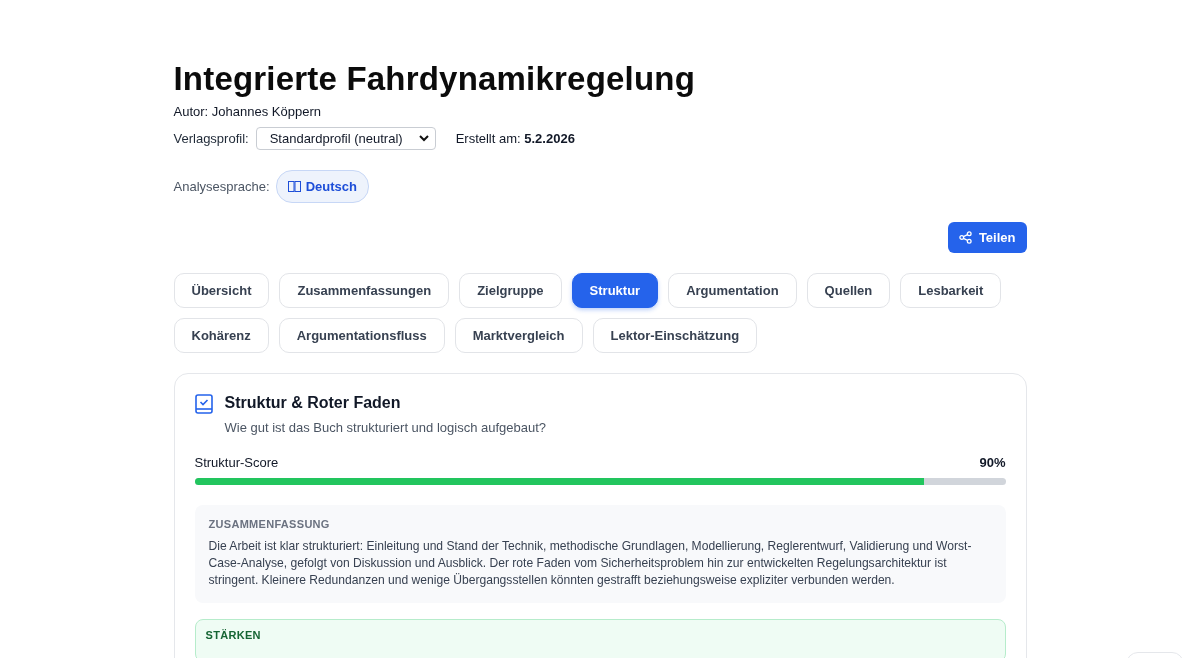 Image resolution: width=1200 pixels, height=658 pixels. What do you see at coordinates (987, 237) in the screenshot?
I see `share-button: Teilen` at bounding box center [987, 237].